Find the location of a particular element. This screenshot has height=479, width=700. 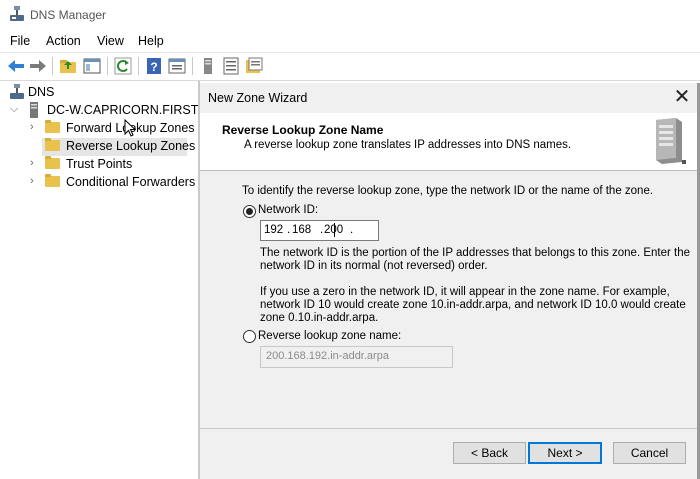

dns-icon is located at coordinates (17, 91).